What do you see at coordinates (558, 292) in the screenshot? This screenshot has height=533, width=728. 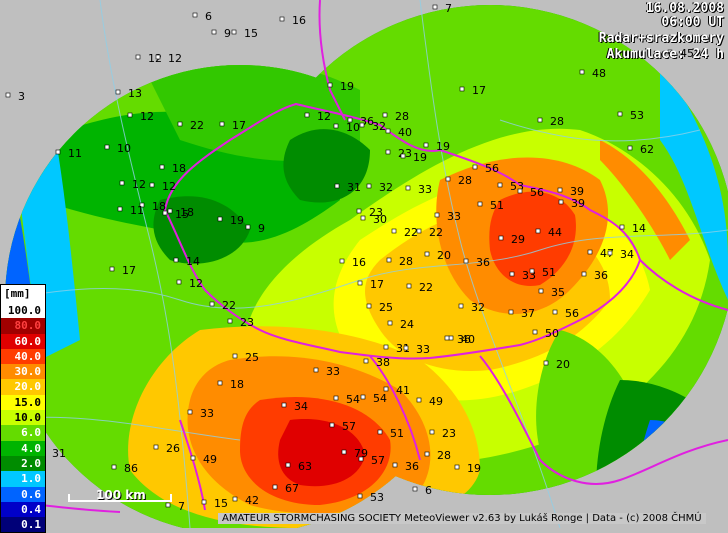 I see `gauge-value: 35` at bounding box center [558, 292].